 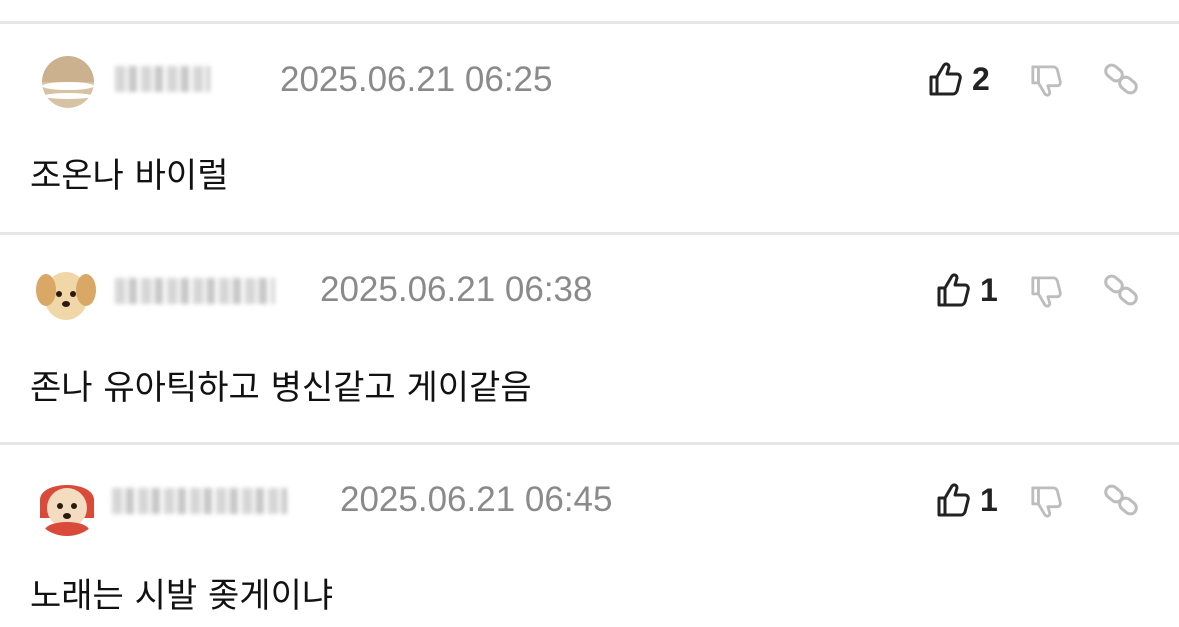 What do you see at coordinates (589, 22) in the screenshot?
I see `top-divider` at bounding box center [589, 22].